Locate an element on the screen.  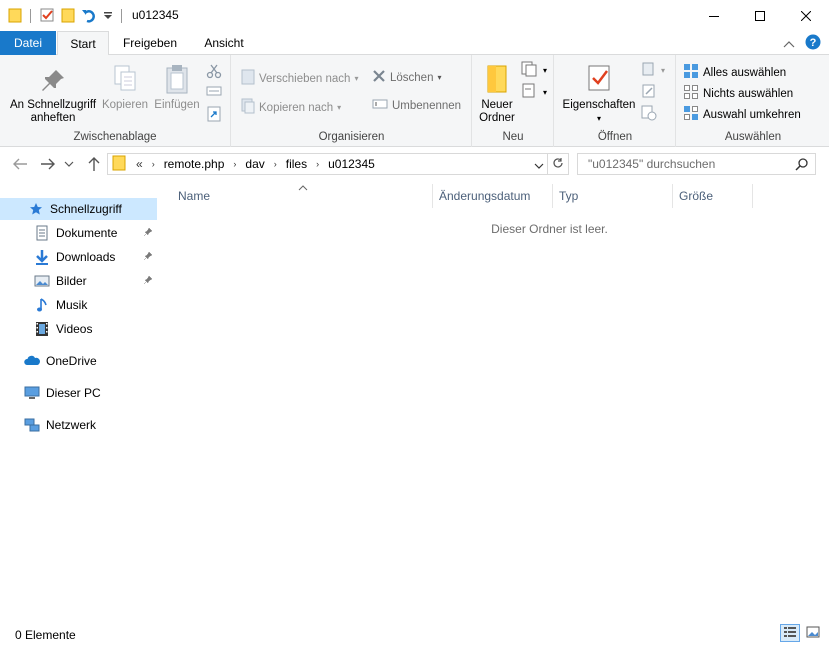
new-folder-label-line2: Ordner is located at coordinates (497, 118).